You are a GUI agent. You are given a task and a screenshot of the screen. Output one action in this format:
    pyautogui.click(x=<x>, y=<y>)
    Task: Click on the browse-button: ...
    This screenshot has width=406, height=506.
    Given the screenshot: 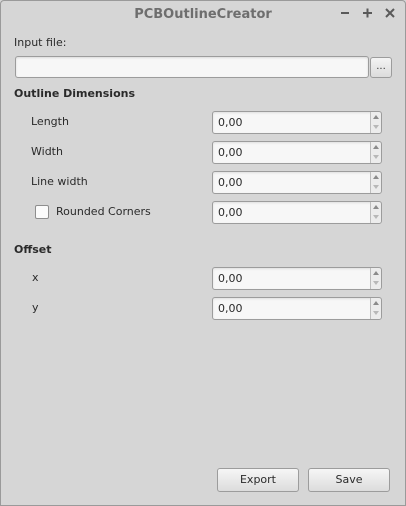 What is the action you would take?
    pyautogui.click(x=381, y=67)
    